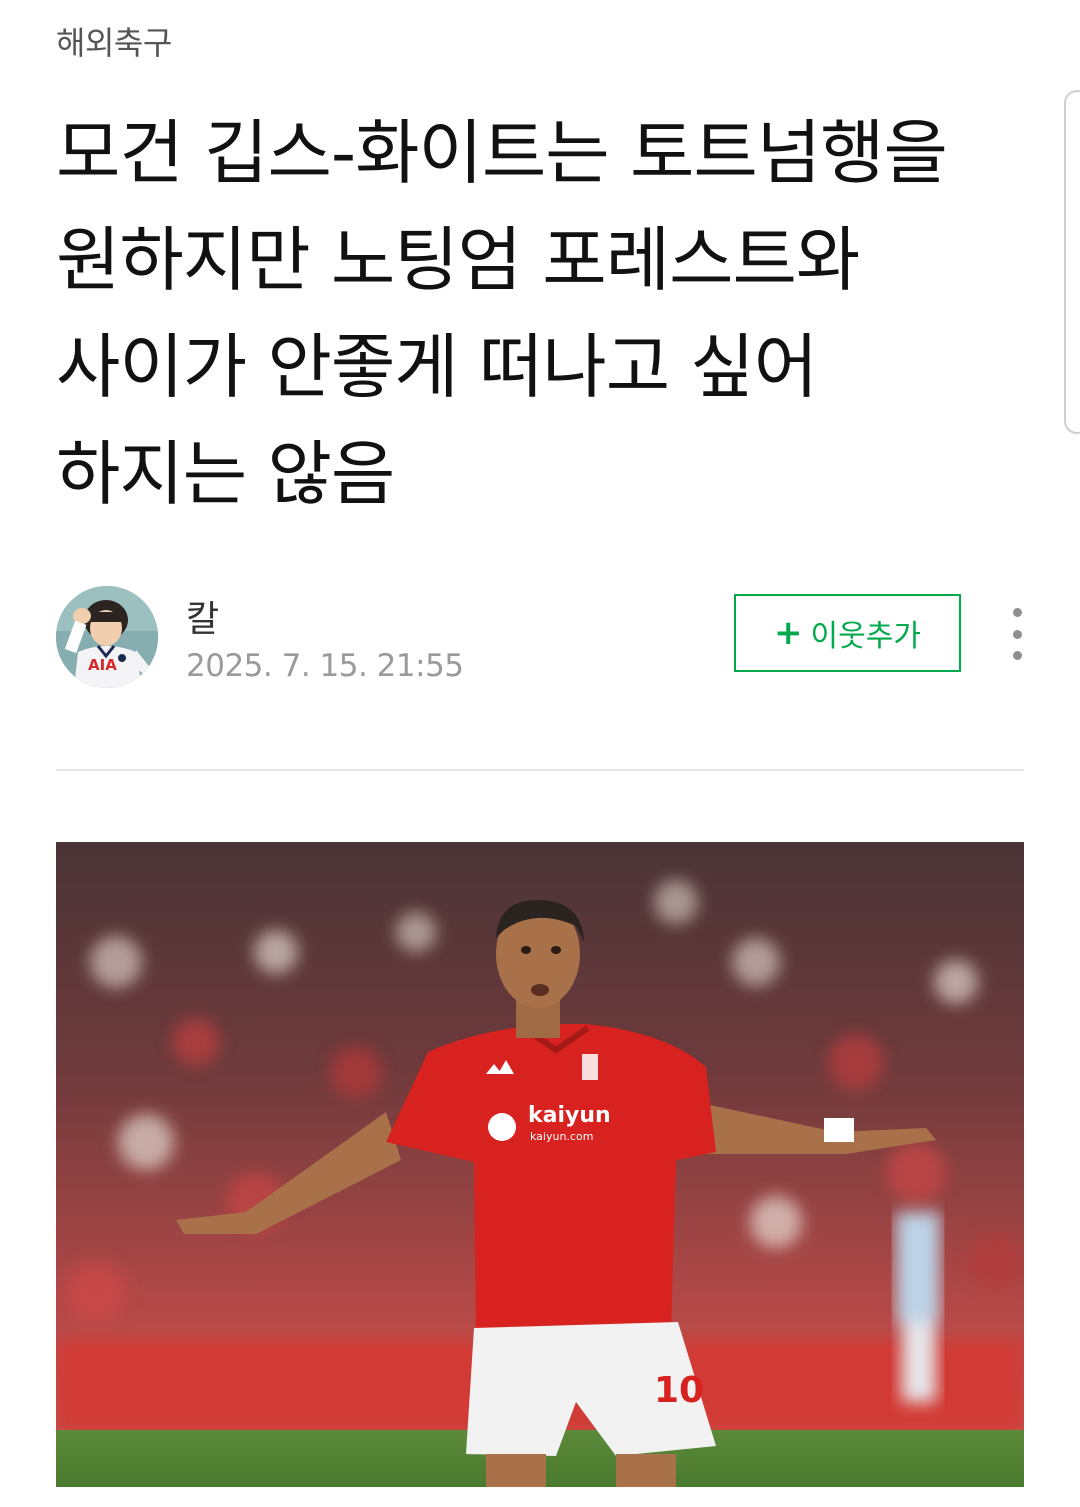 The height and width of the screenshot is (1507, 1080). I want to click on author-avatar: AIA, so click(107, 637).